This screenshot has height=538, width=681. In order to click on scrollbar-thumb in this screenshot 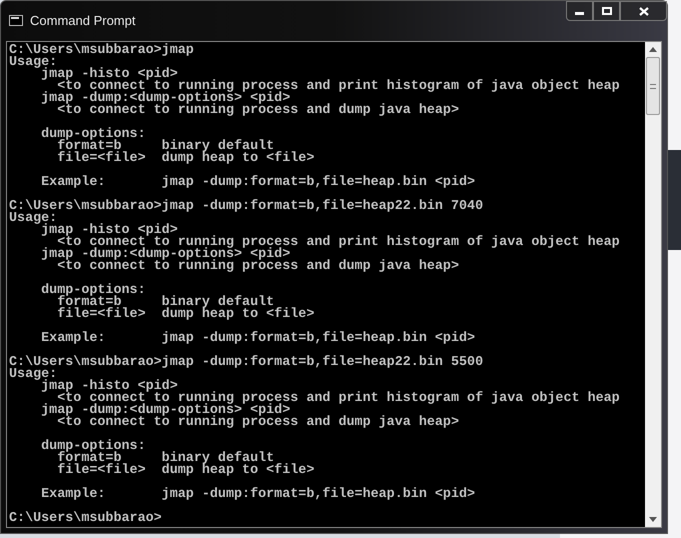, I will do `click(653, 86)`.